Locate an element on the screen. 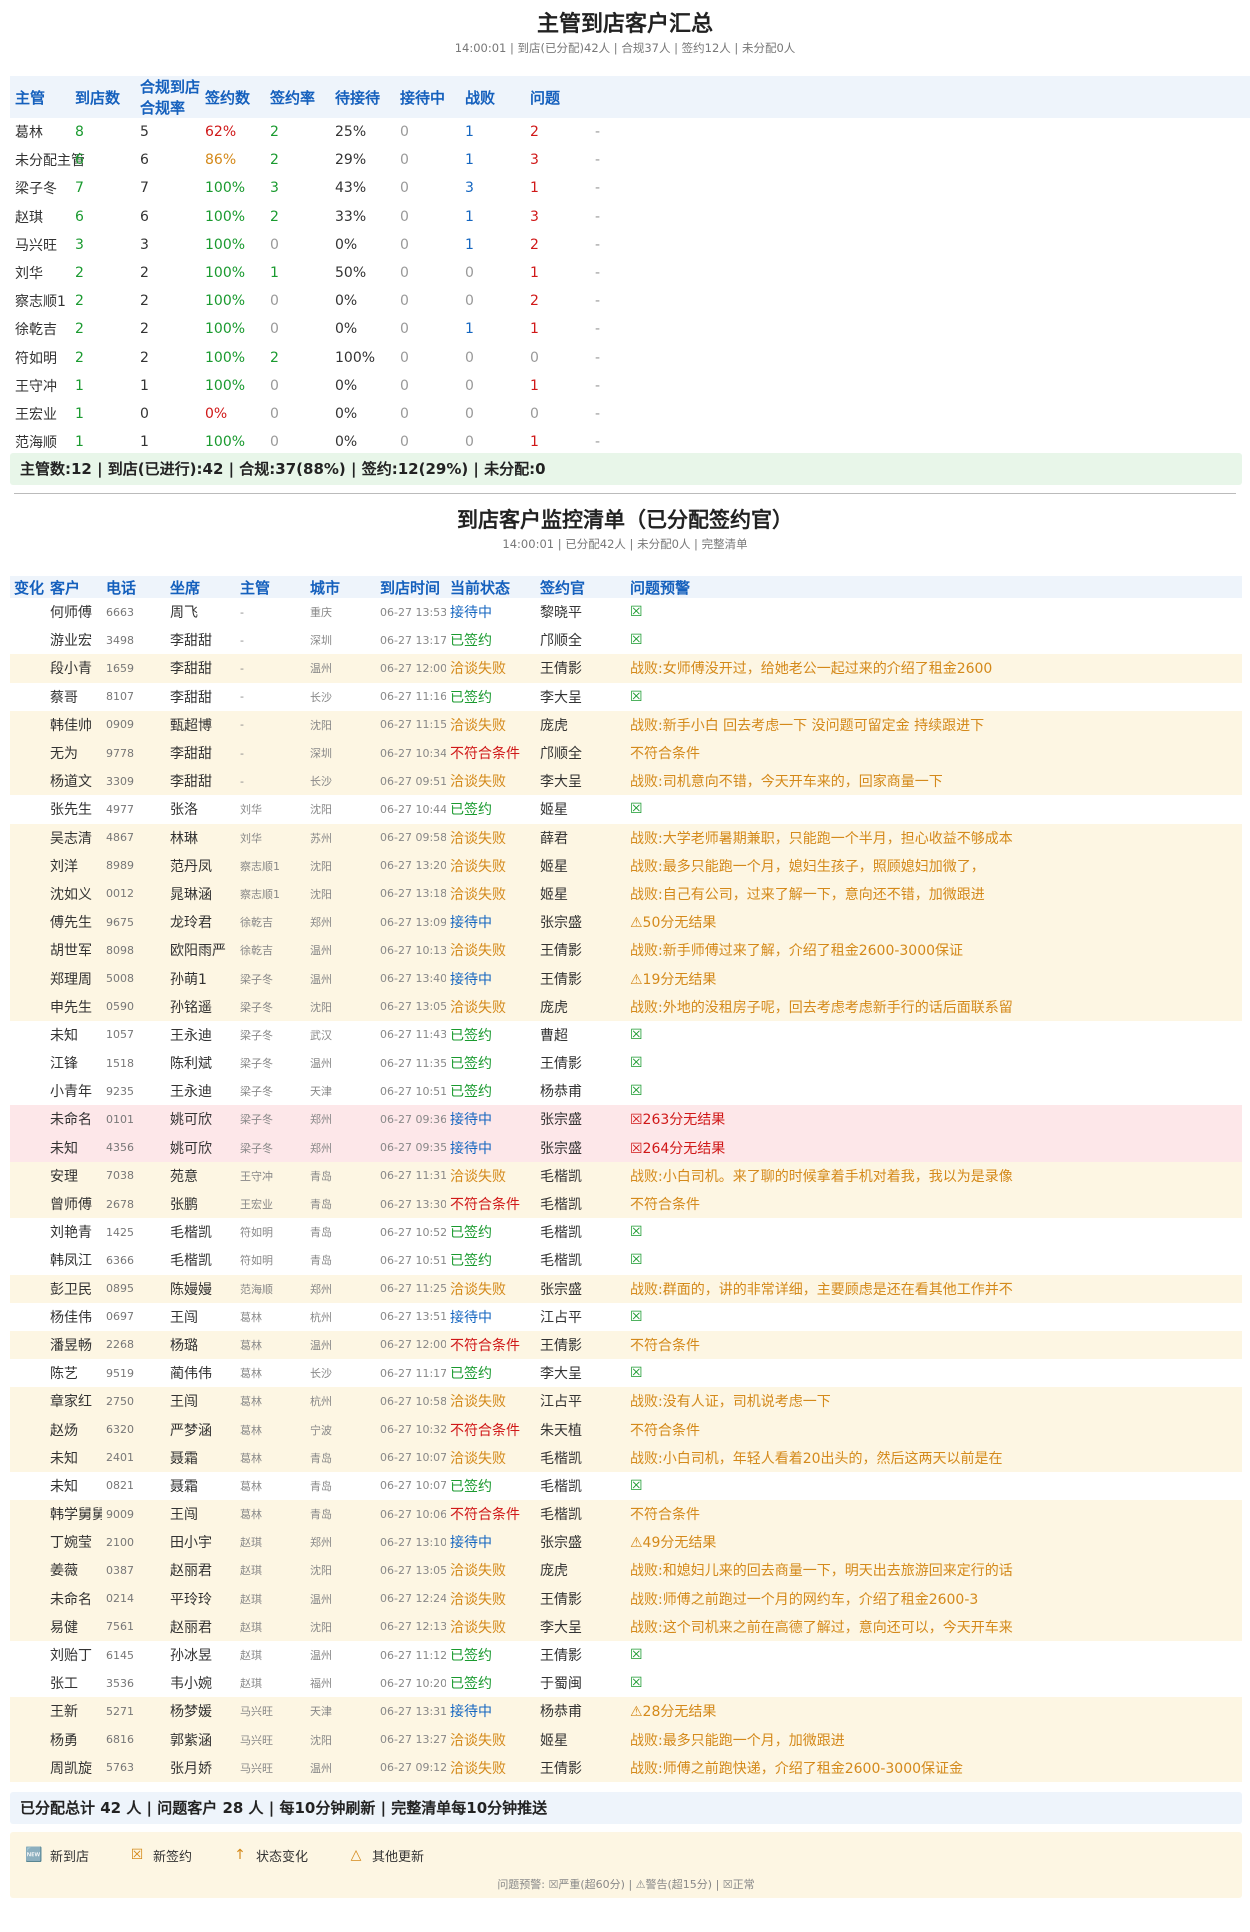 Image resolution: width=1250 pixels, height=1932 pixels. arrive-time: 06-27 11:12 is located at coordinates (411, 1655).